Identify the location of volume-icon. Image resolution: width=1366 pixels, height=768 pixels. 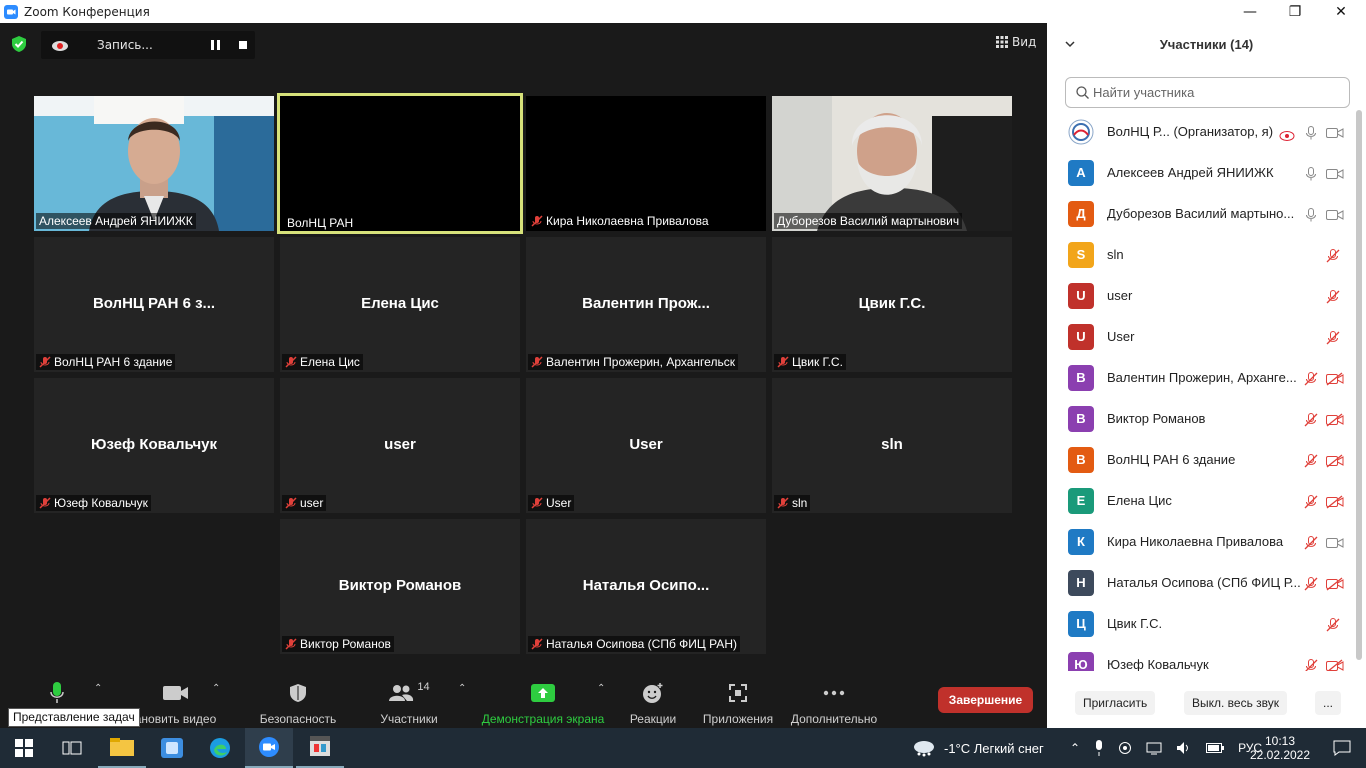
(1184, 748).